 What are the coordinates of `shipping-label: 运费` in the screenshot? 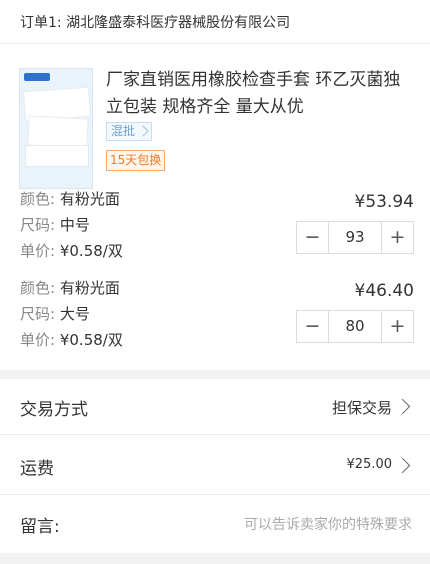 It's located at (37, 469).